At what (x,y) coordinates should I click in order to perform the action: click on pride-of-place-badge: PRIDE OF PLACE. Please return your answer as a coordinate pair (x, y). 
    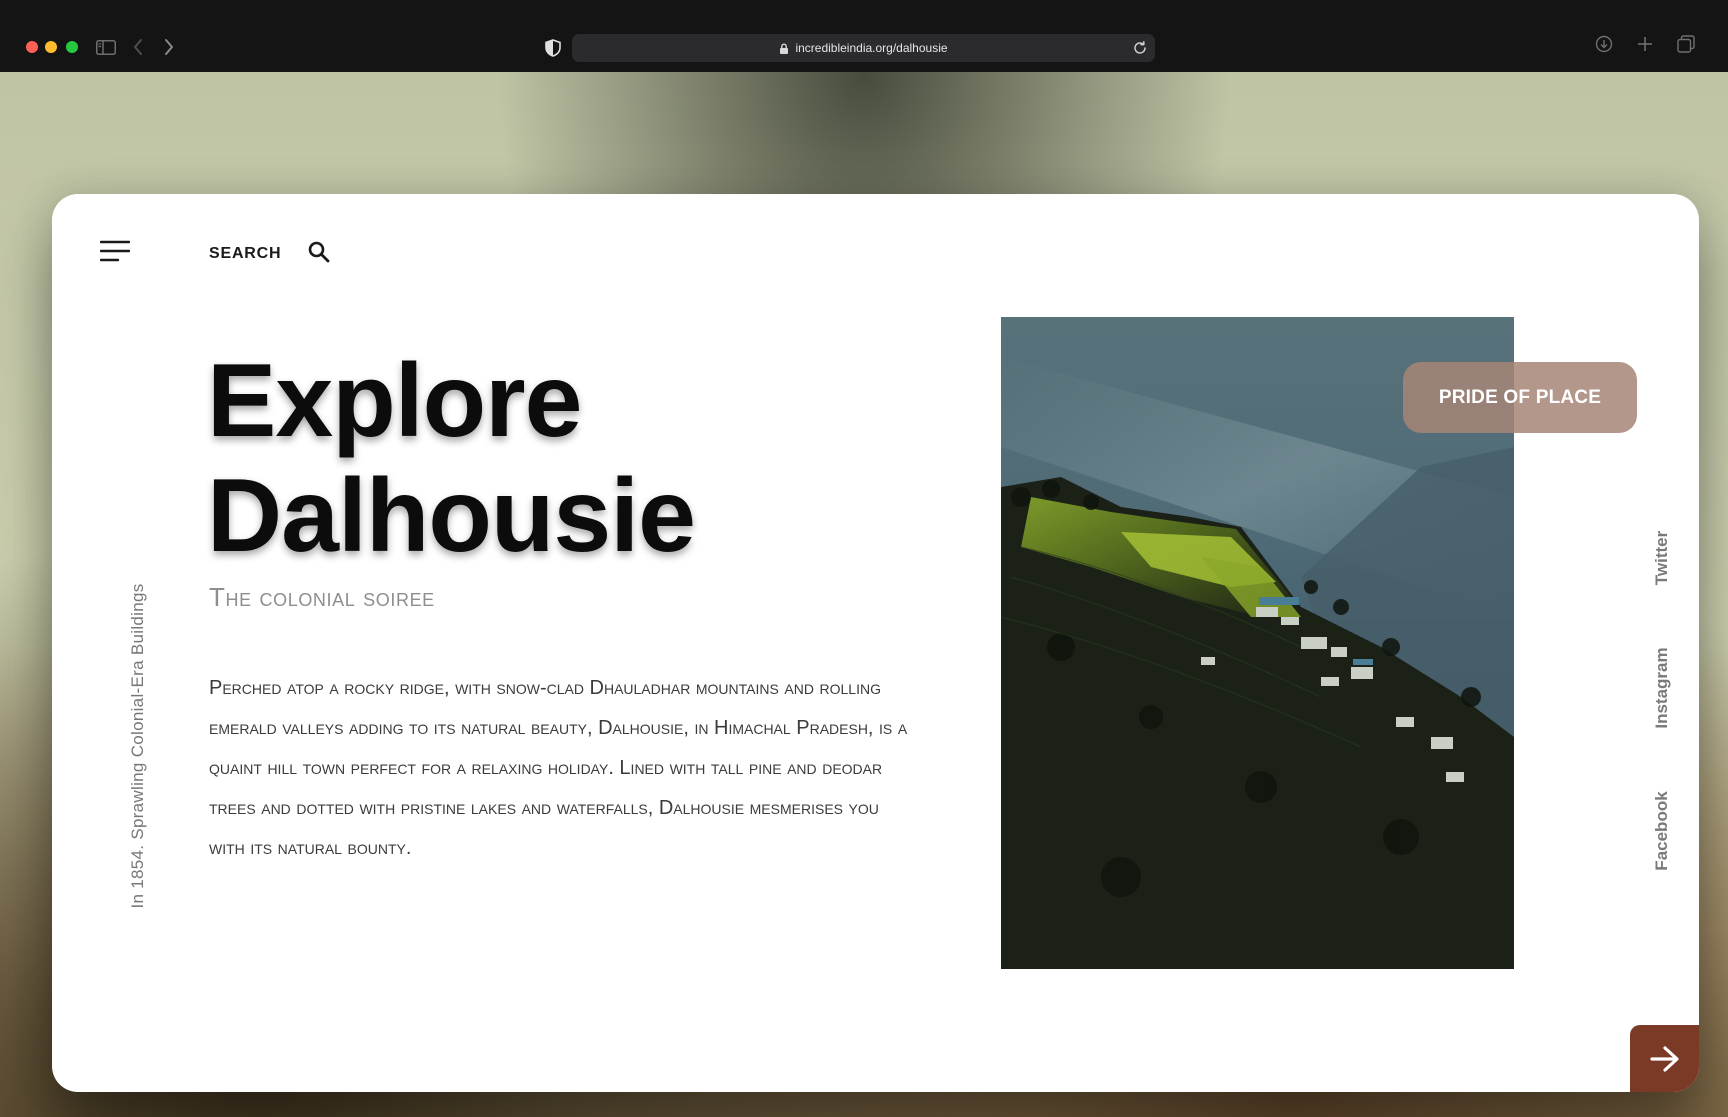
    Looking at the image, I should click on (1520, 397).